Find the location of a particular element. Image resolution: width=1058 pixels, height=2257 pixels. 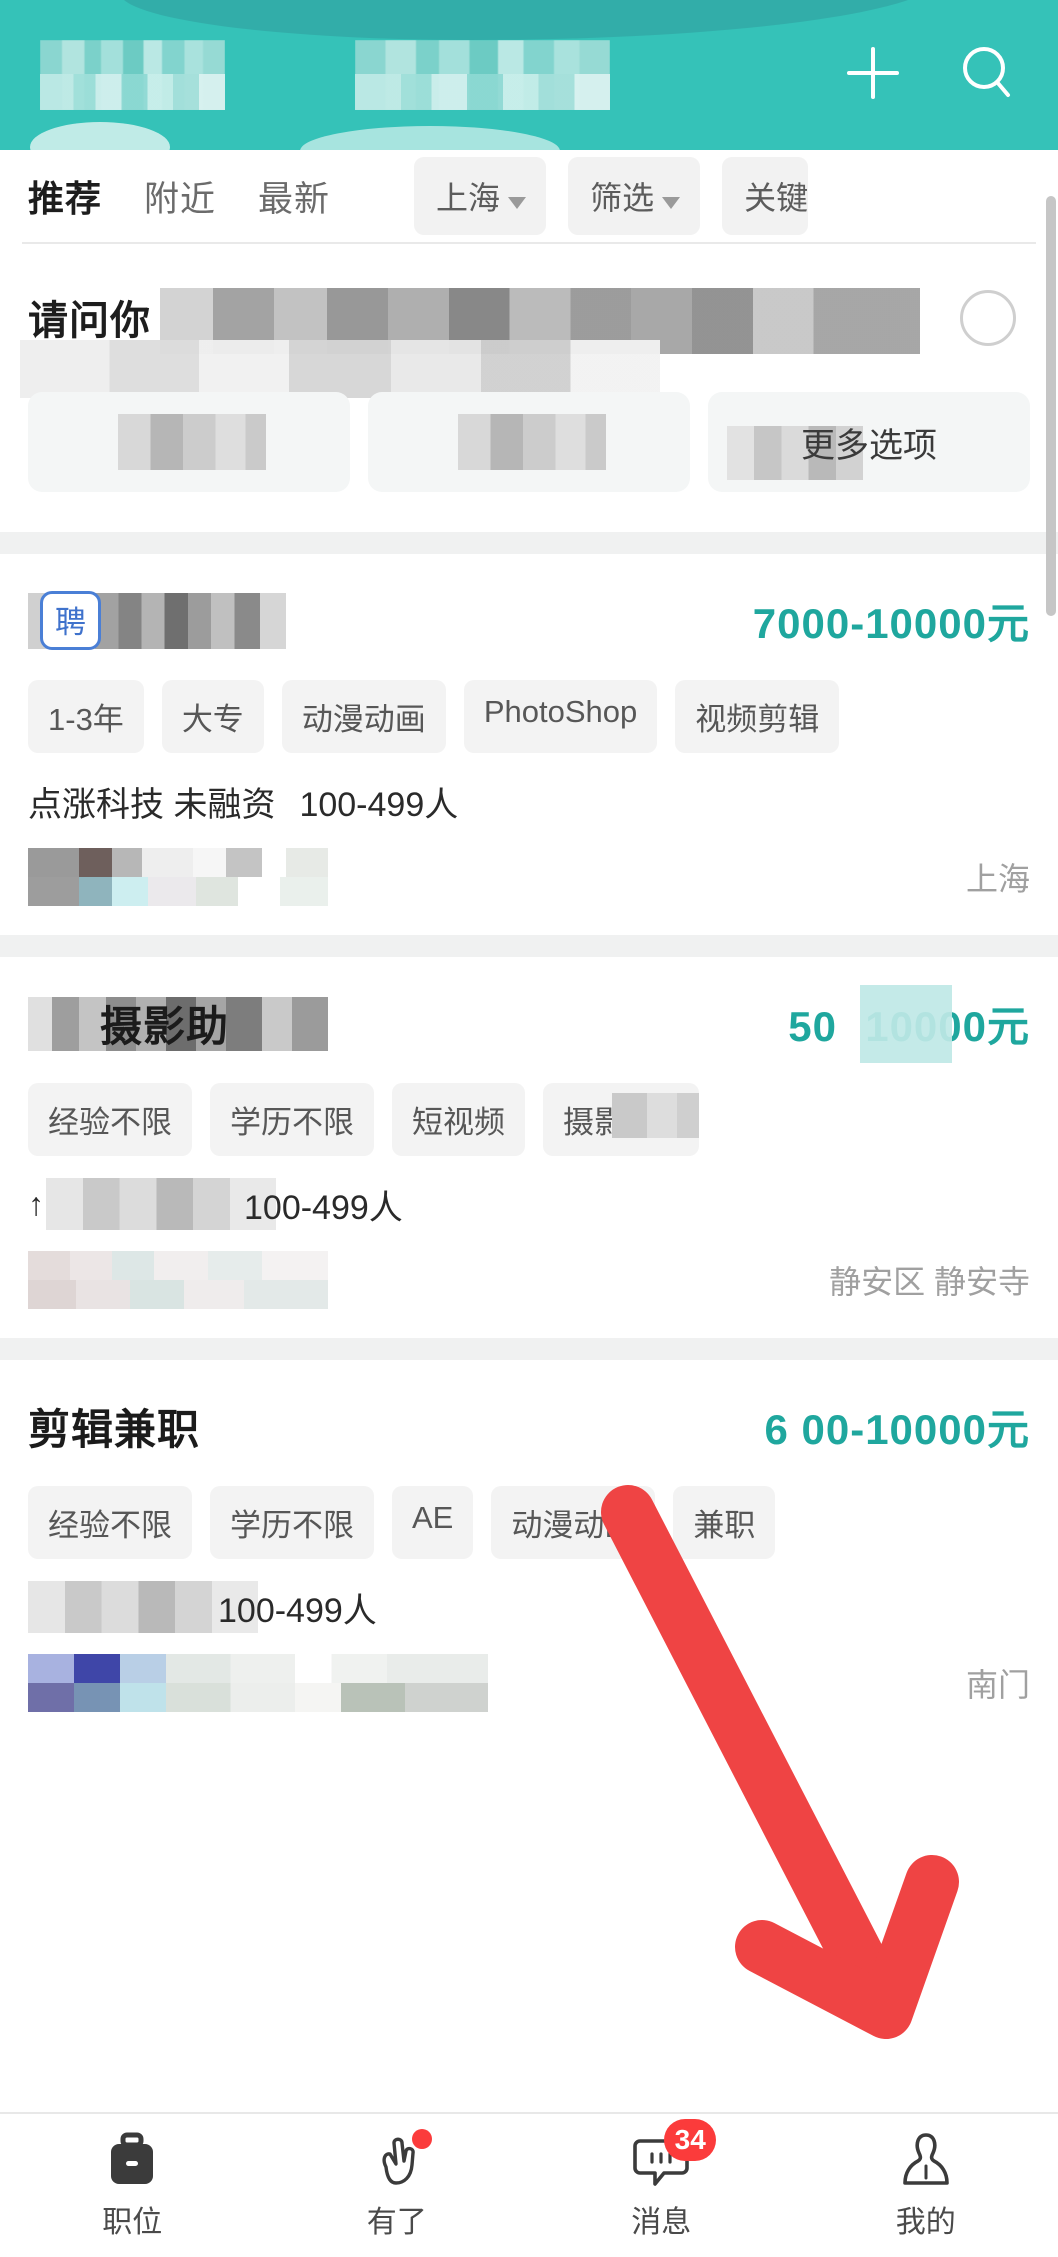

job-tag: 视频剪辑 is located at coordinates (757, 716).